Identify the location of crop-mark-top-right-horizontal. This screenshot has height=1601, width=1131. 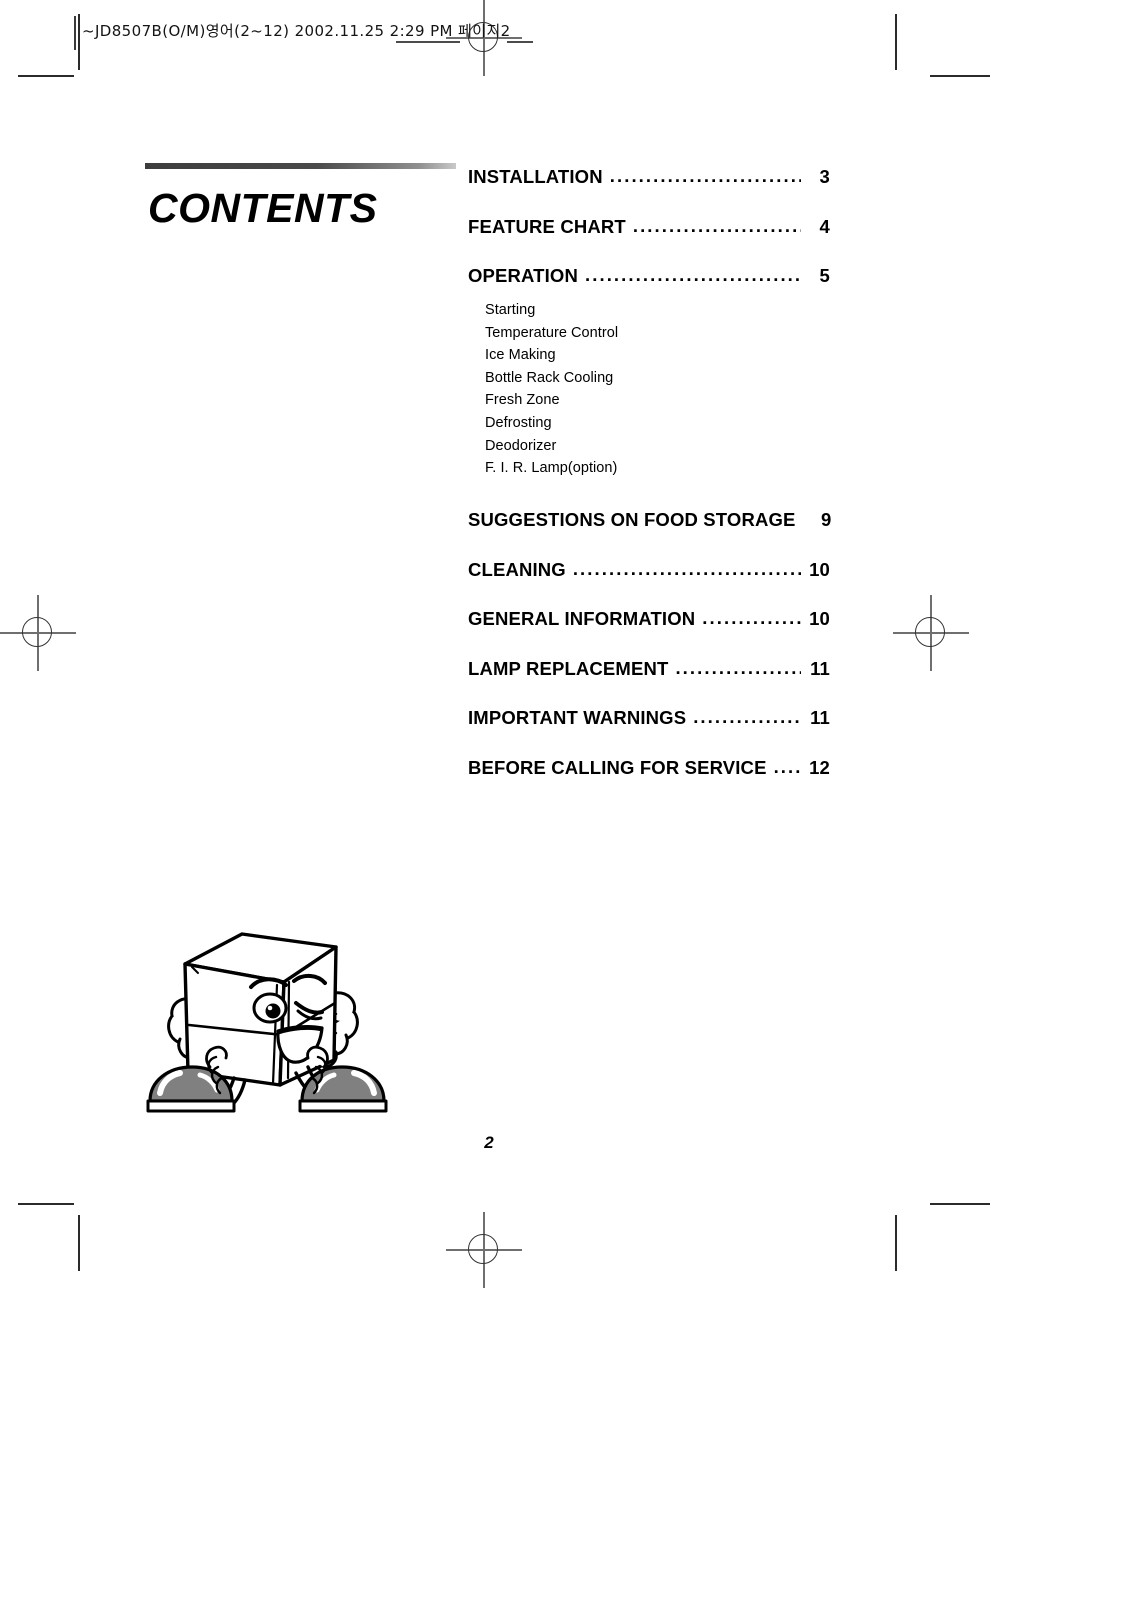
(960, 76).